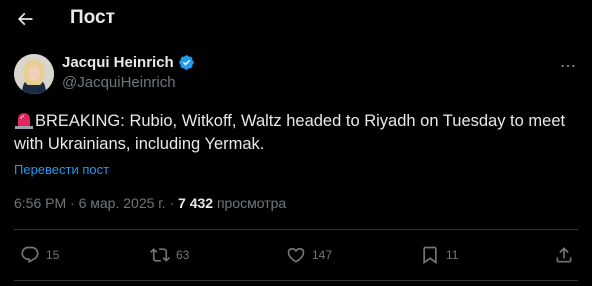 This screenshot has width=592, height=286. I want to click on verified-badge-icon, so click(186, 62).